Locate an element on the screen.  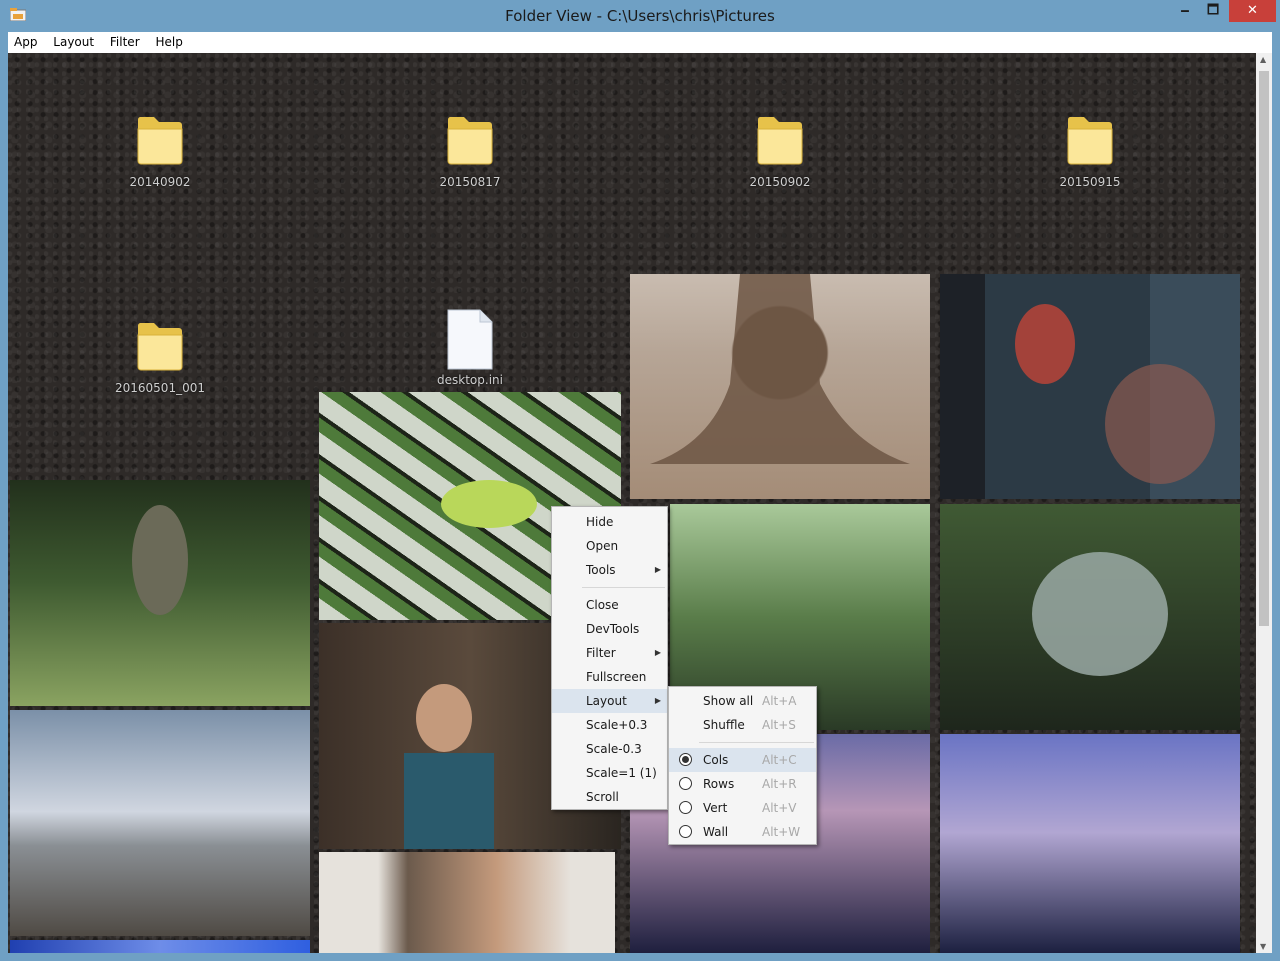
layout-submenu-item-shuffle: Shuffle Alt+S is located at coordinates (742, 725).